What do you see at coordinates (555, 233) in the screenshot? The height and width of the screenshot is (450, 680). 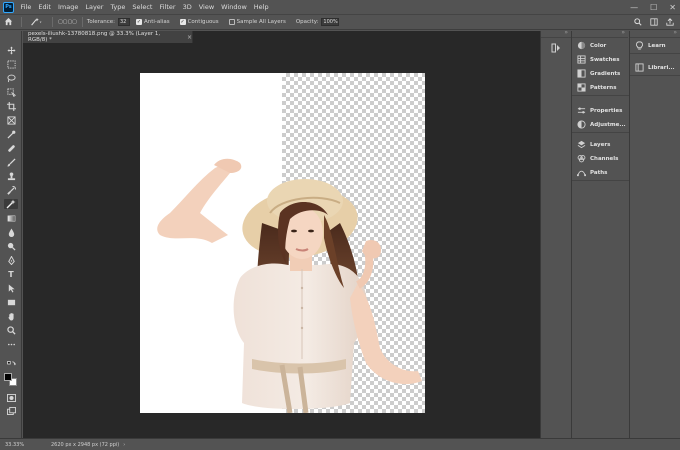 I see `collapsed-panel-strip` at bounding box center [555, 233].